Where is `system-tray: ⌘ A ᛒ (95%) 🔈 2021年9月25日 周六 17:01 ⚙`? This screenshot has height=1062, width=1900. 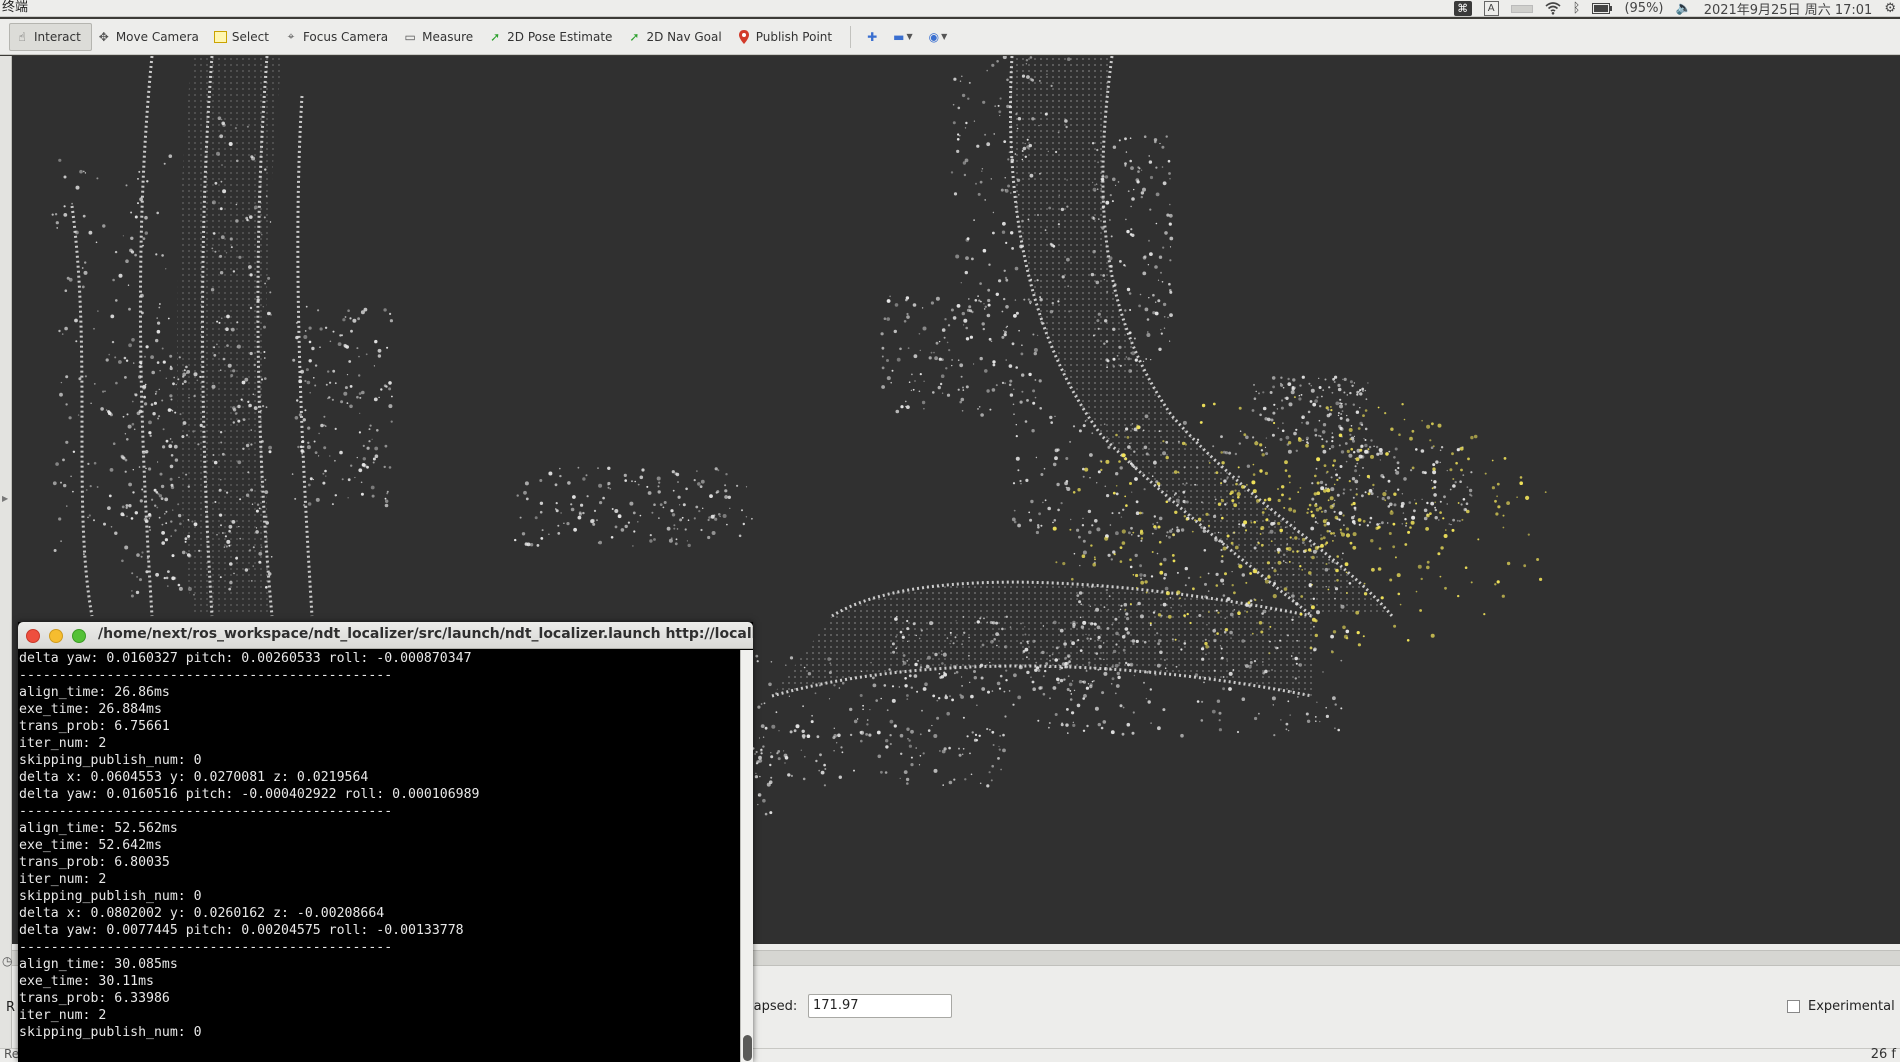 system-tray: ⌘ A ᛒ (95%) 🔈 2021年9月25日 周六 17:01 ⚙ is located at coordinates (1674, 9).